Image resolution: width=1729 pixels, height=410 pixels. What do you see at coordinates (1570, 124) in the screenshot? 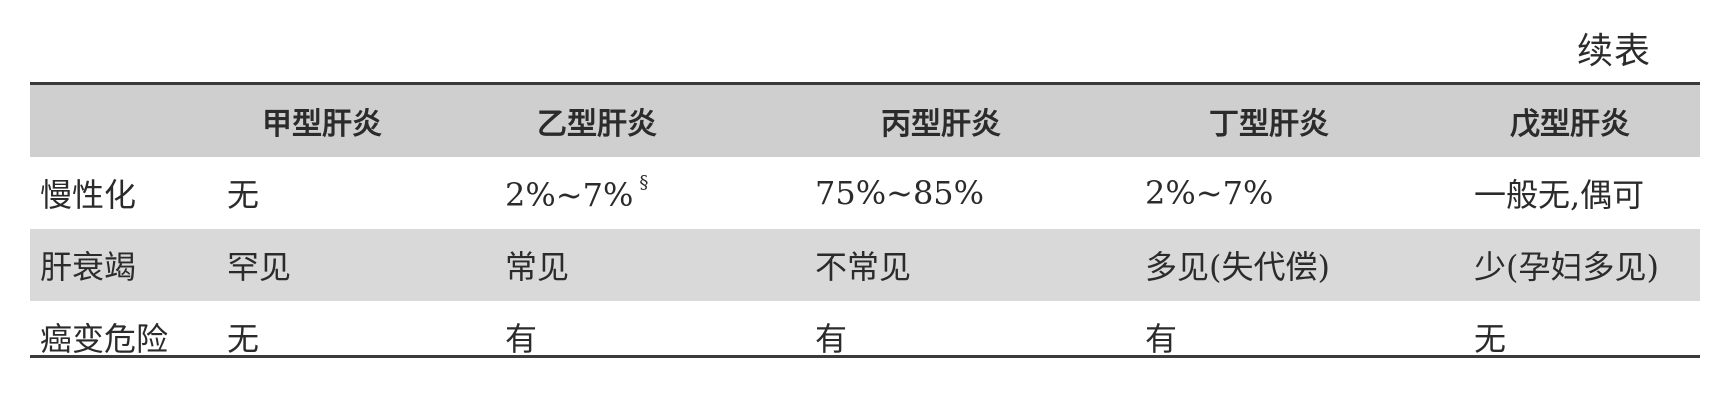
I see `header-cell-hepatitis-e: 戊型肝炎` at bounding box center [1570, 124].